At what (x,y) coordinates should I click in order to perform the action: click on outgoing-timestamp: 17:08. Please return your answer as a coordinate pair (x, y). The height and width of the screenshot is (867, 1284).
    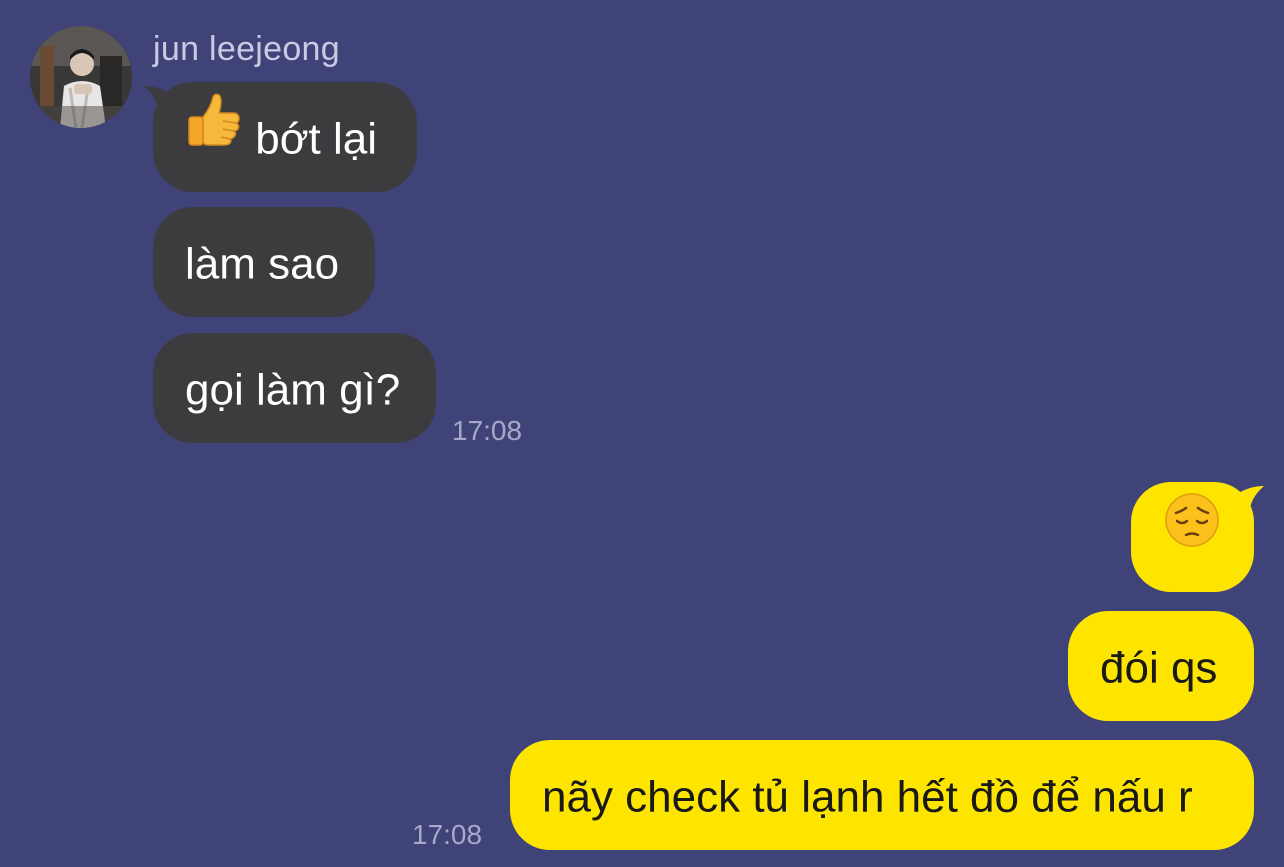
    Looking at the image, I should click on (447, 834).